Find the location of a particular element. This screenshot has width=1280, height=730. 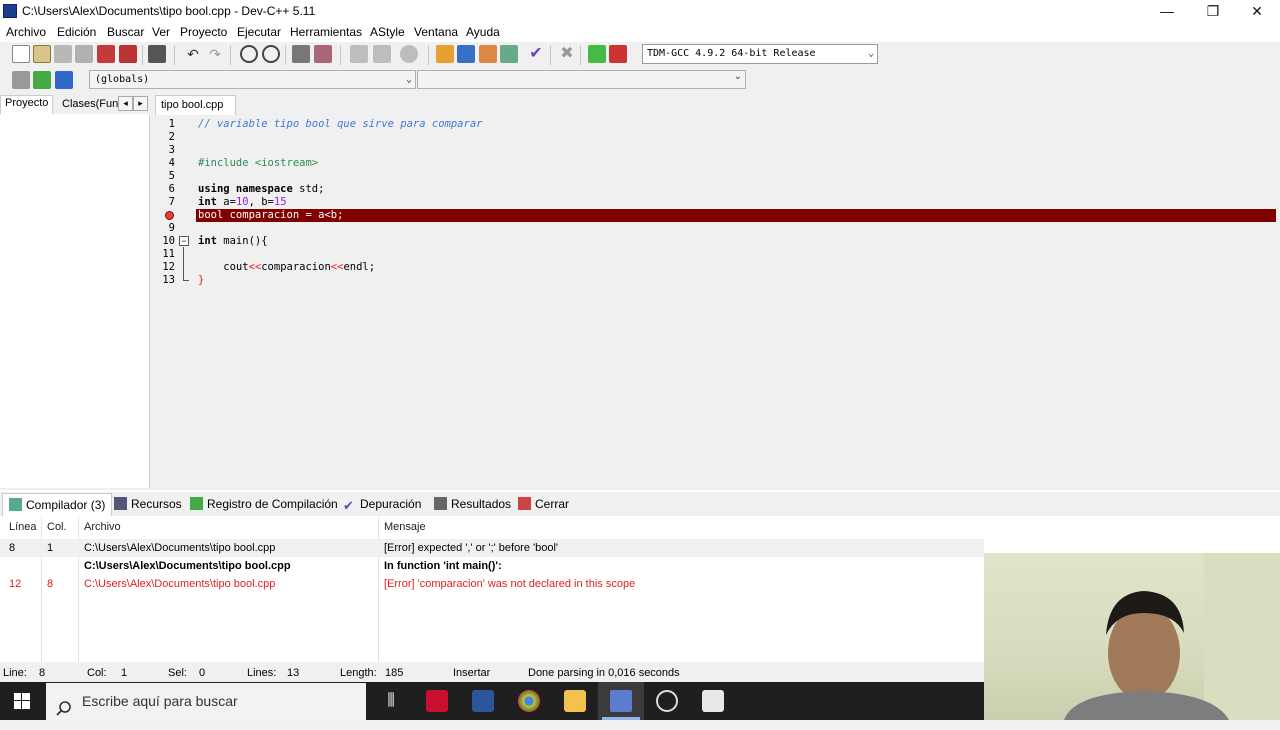

cell-line: 8 is located at coordinates (12, 548).